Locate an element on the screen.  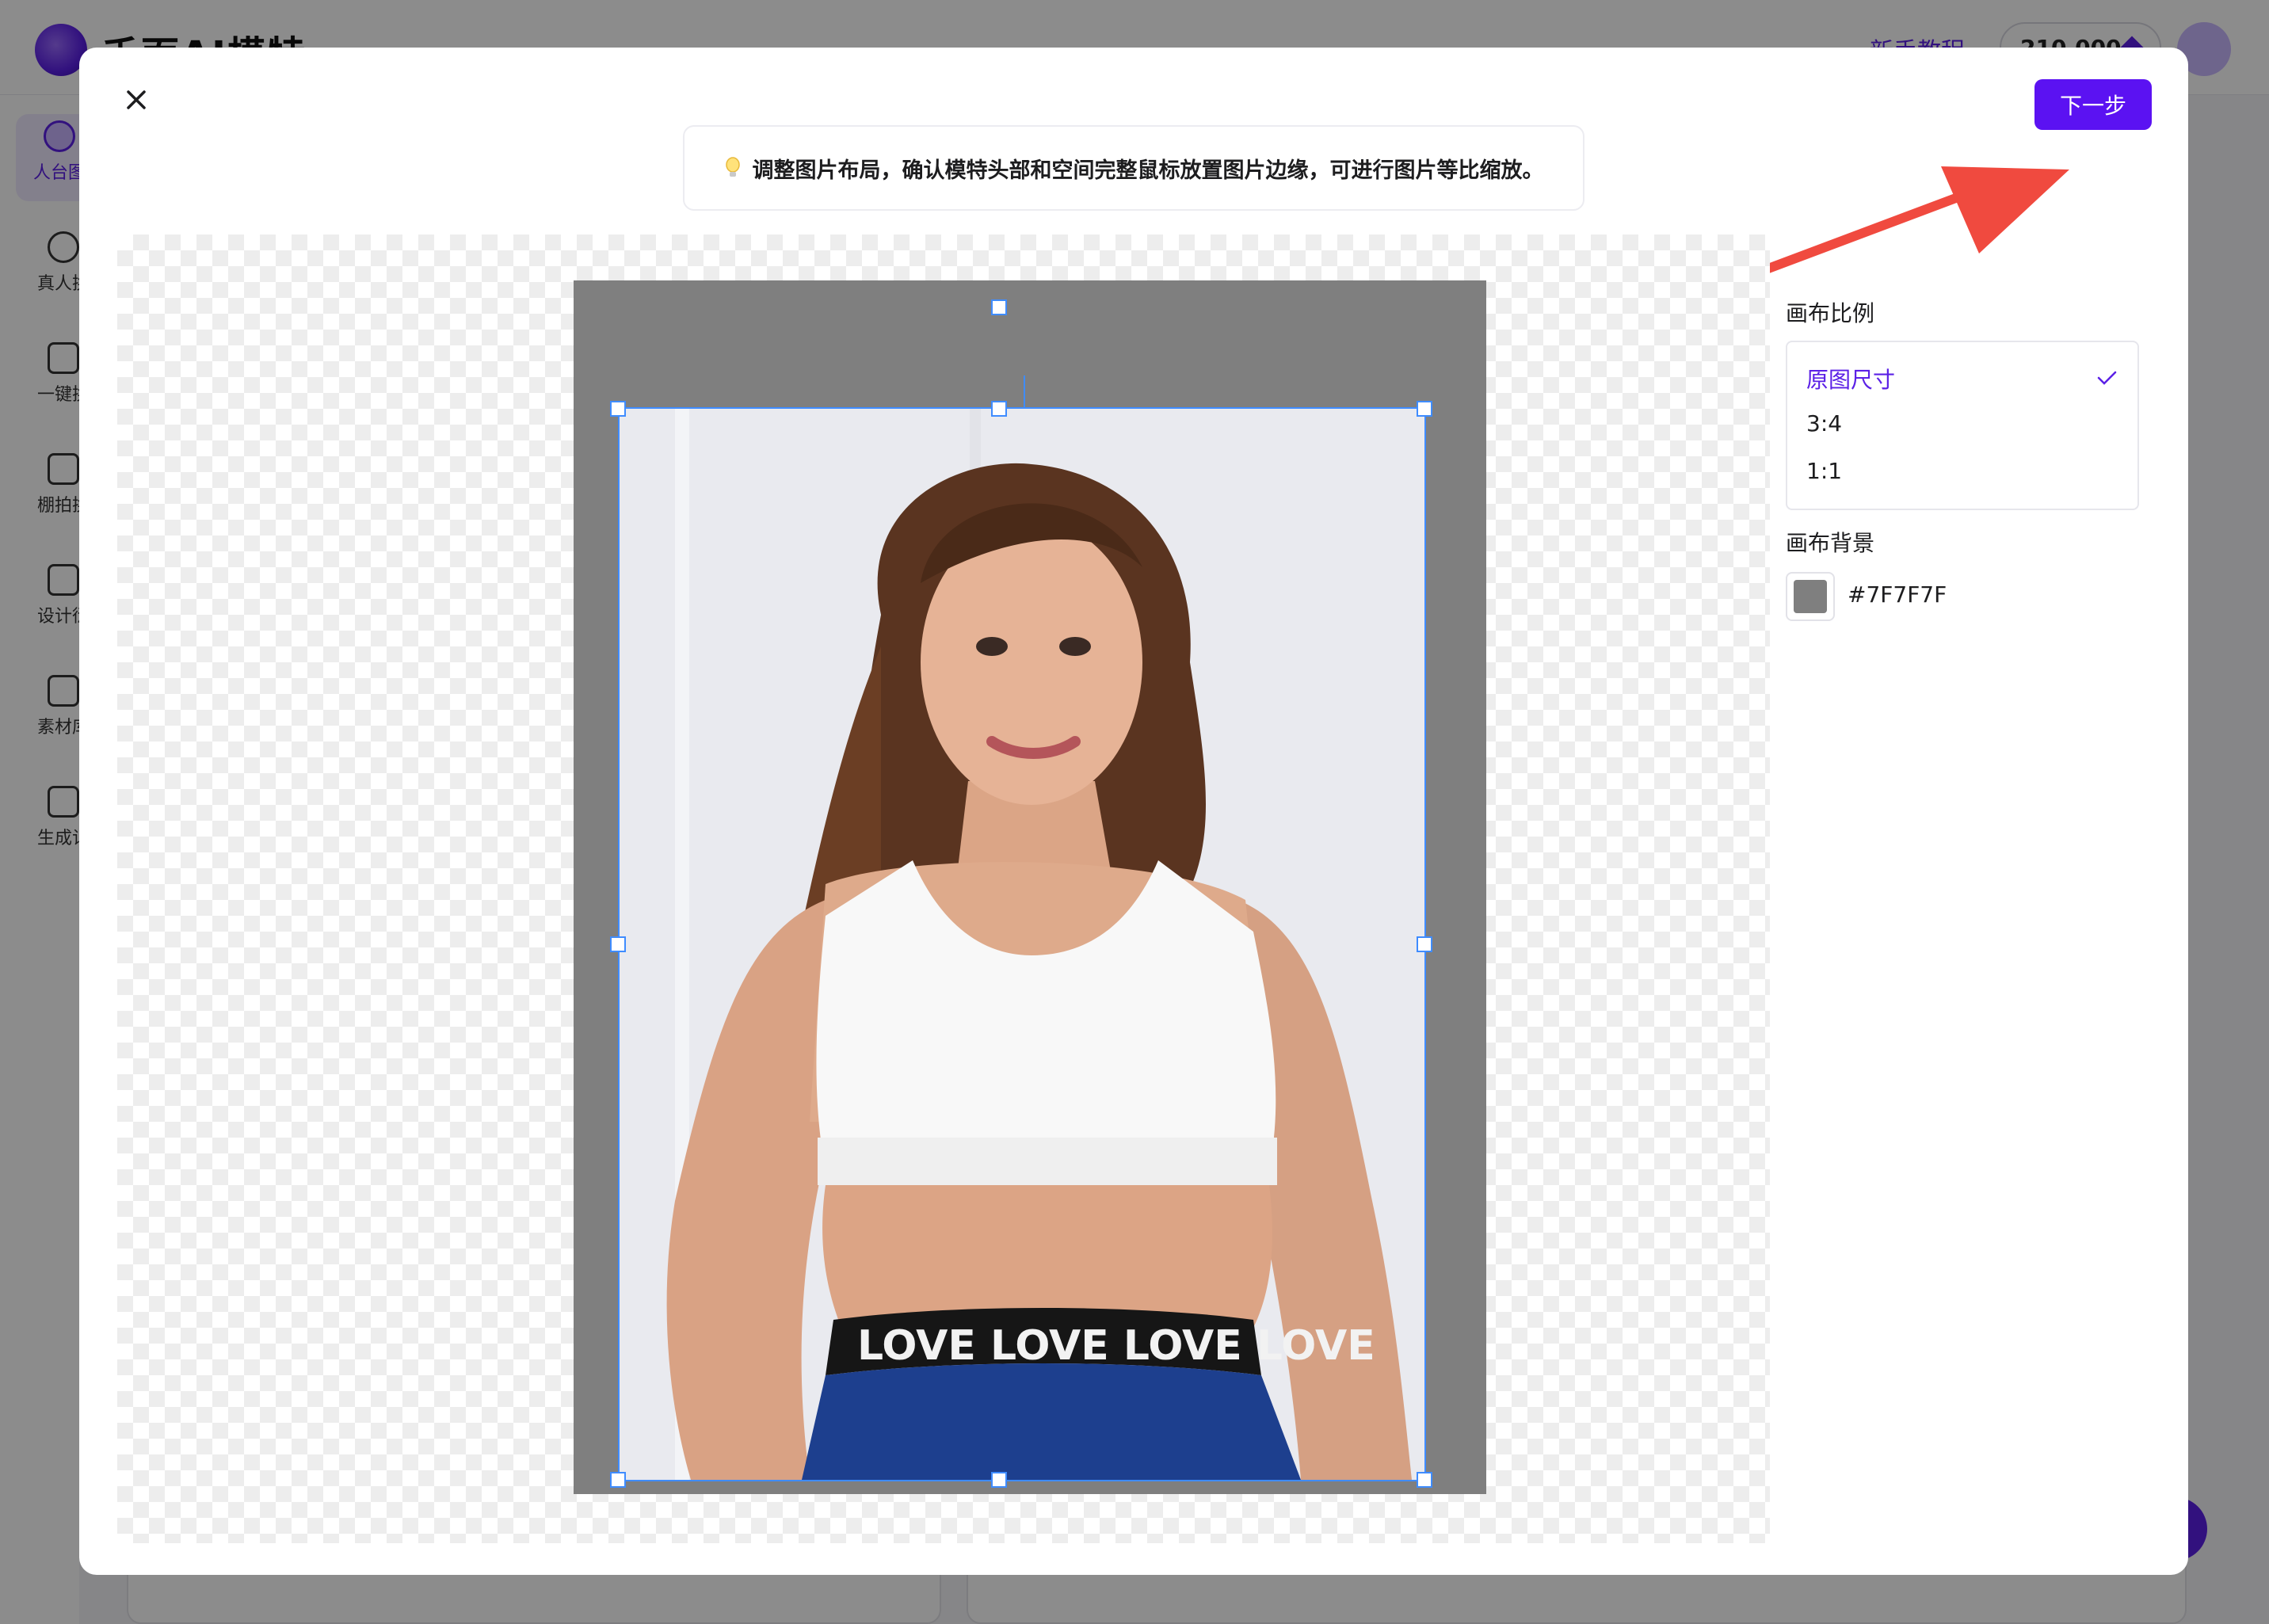
resize-handle-top-right is located at coordinates (1425, 409).